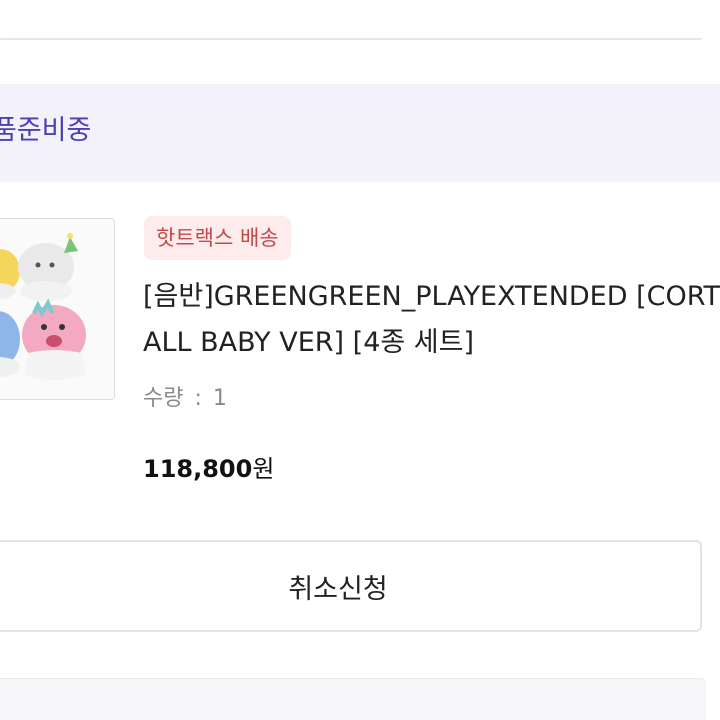 This screenshot has height=720, width=720. What do you see at coordinates (185, 399) in the screenshot?
I see `quantity-row: 수량 : 1` at bounding box center [185, 399].